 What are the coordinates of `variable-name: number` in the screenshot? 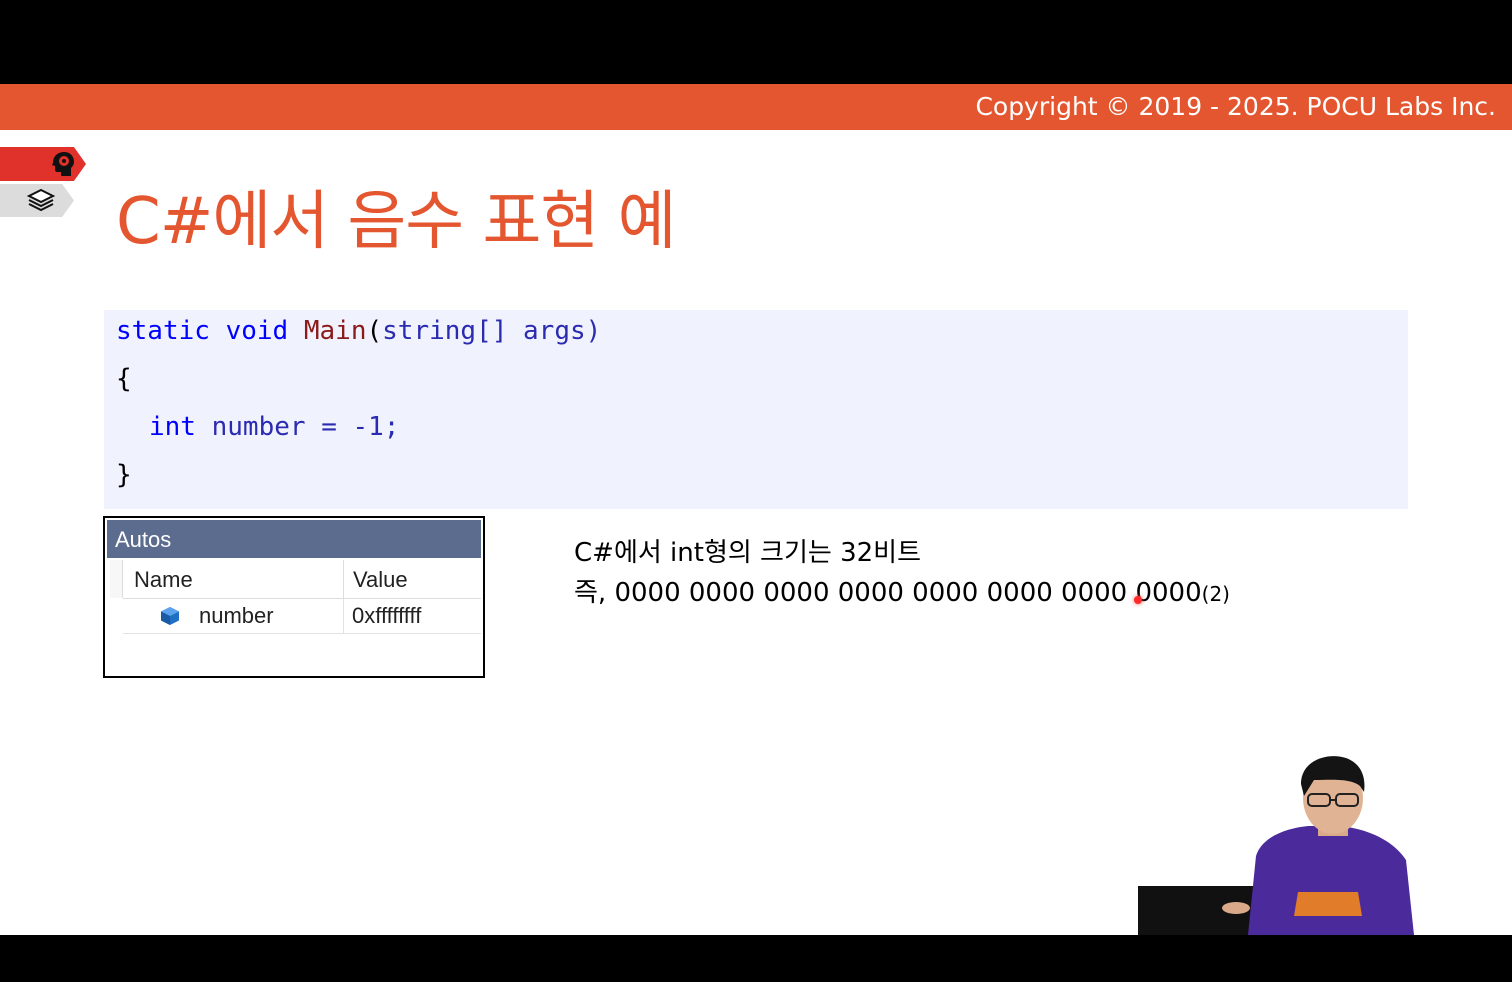 It's located at (236, 615).